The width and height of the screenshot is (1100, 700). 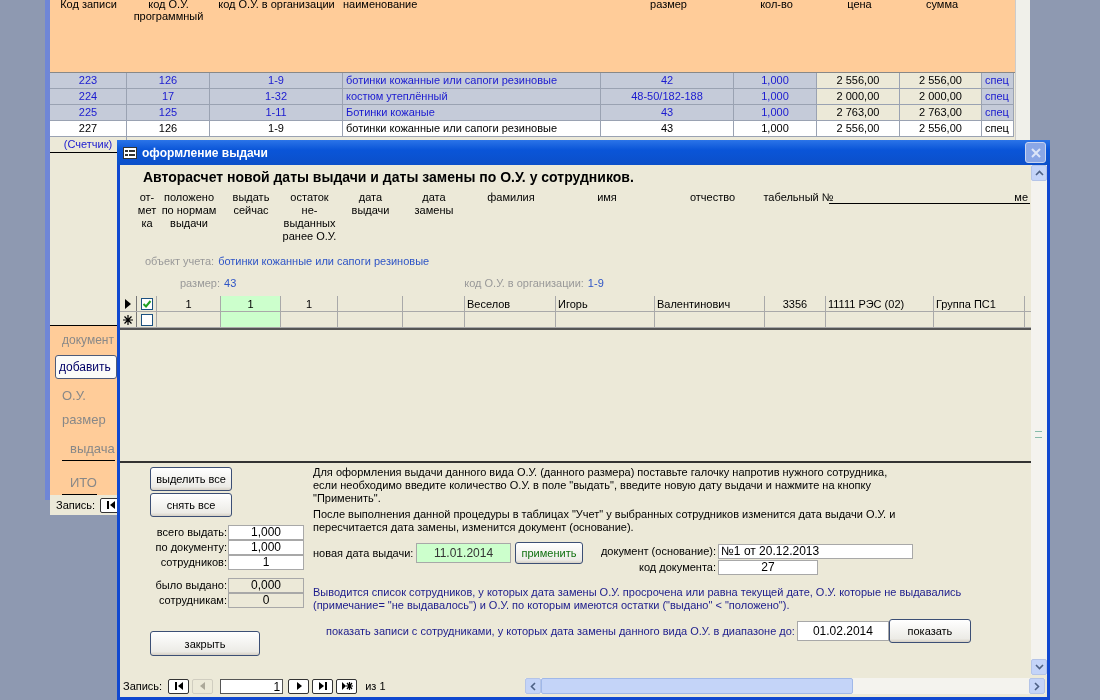 What do you see at coordinates (180, 260) in the screenshot?
I see `object-label: объект учета:` at bounding box center [180, 260].